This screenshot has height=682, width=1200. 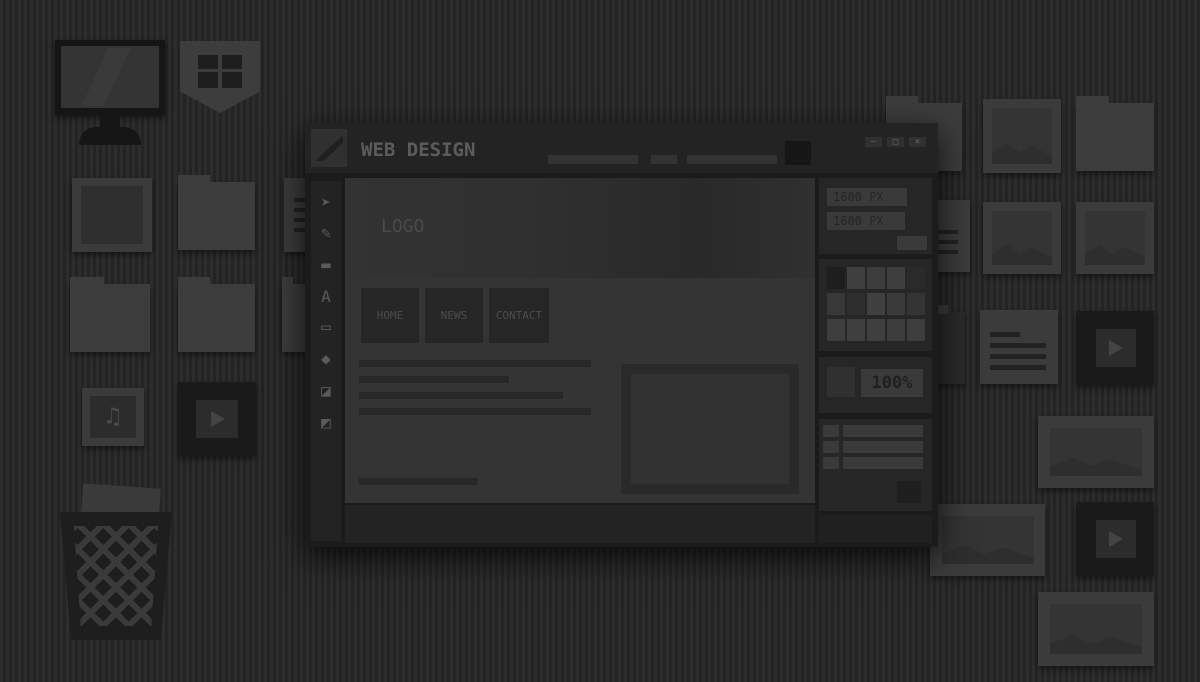 What do you see at coordinates (326, 327) in the screenshot?
I see `rectangle-outline-icon: ▭` at bounding box center [326, 327].